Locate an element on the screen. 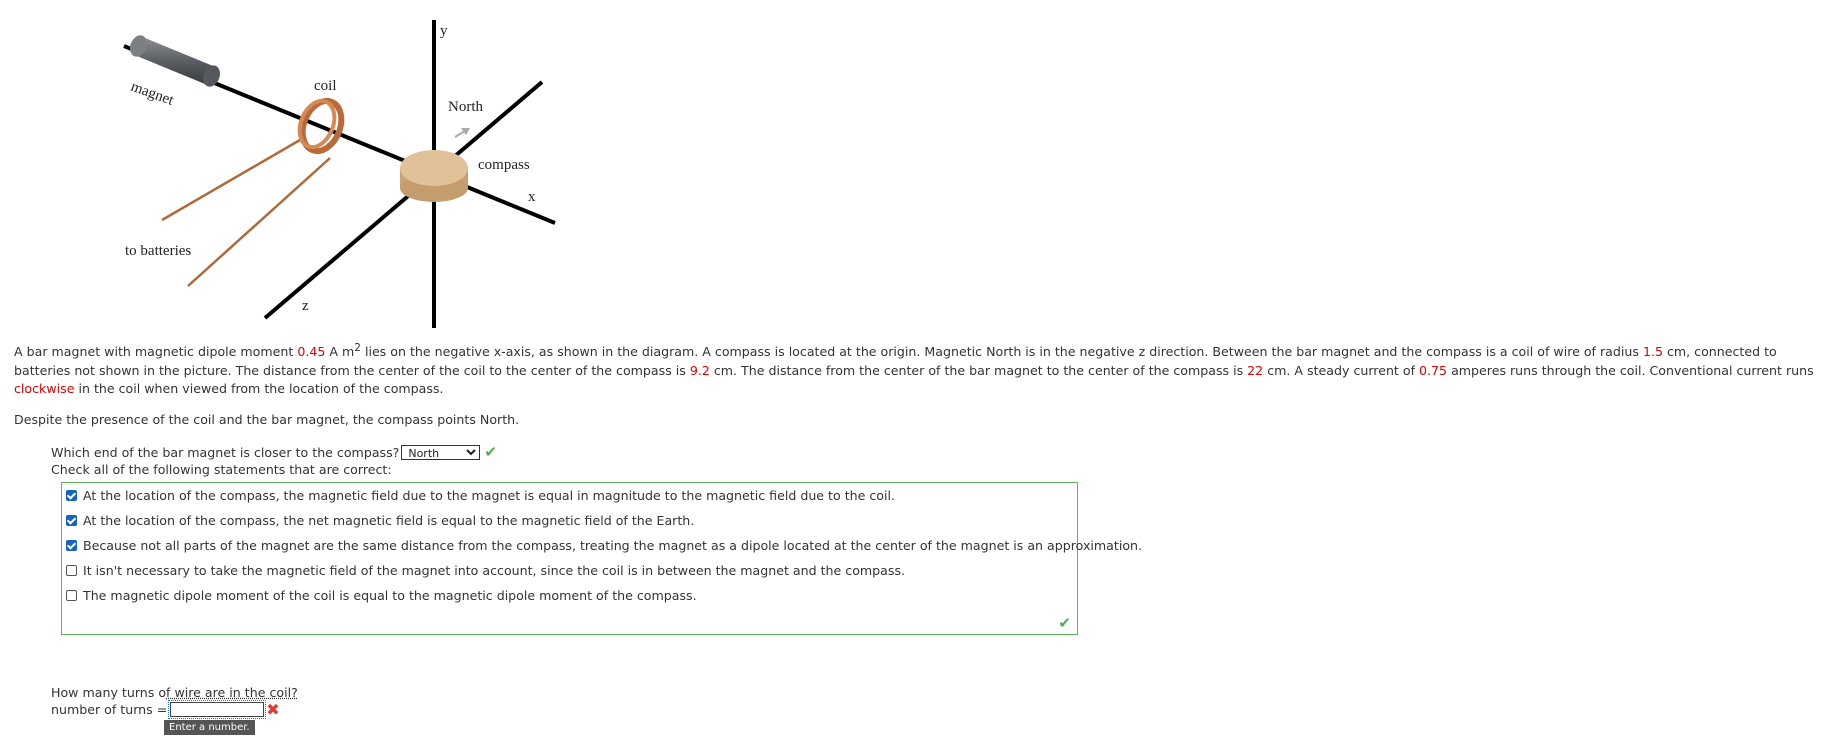 The image size is (1825, 737). current-value: 0.75 is located at coordinates (1433, 370).